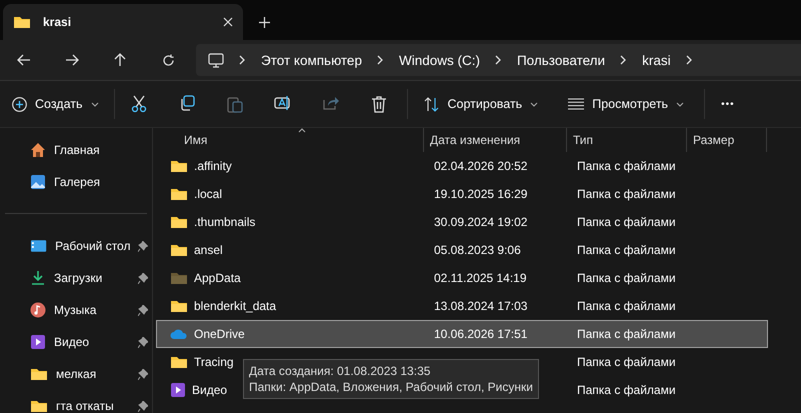  What do you see at coordinates (481, 194) in the screenshot?
I see `date-cell: 19.10.2025 16:29` at bounding box center [481, 194].